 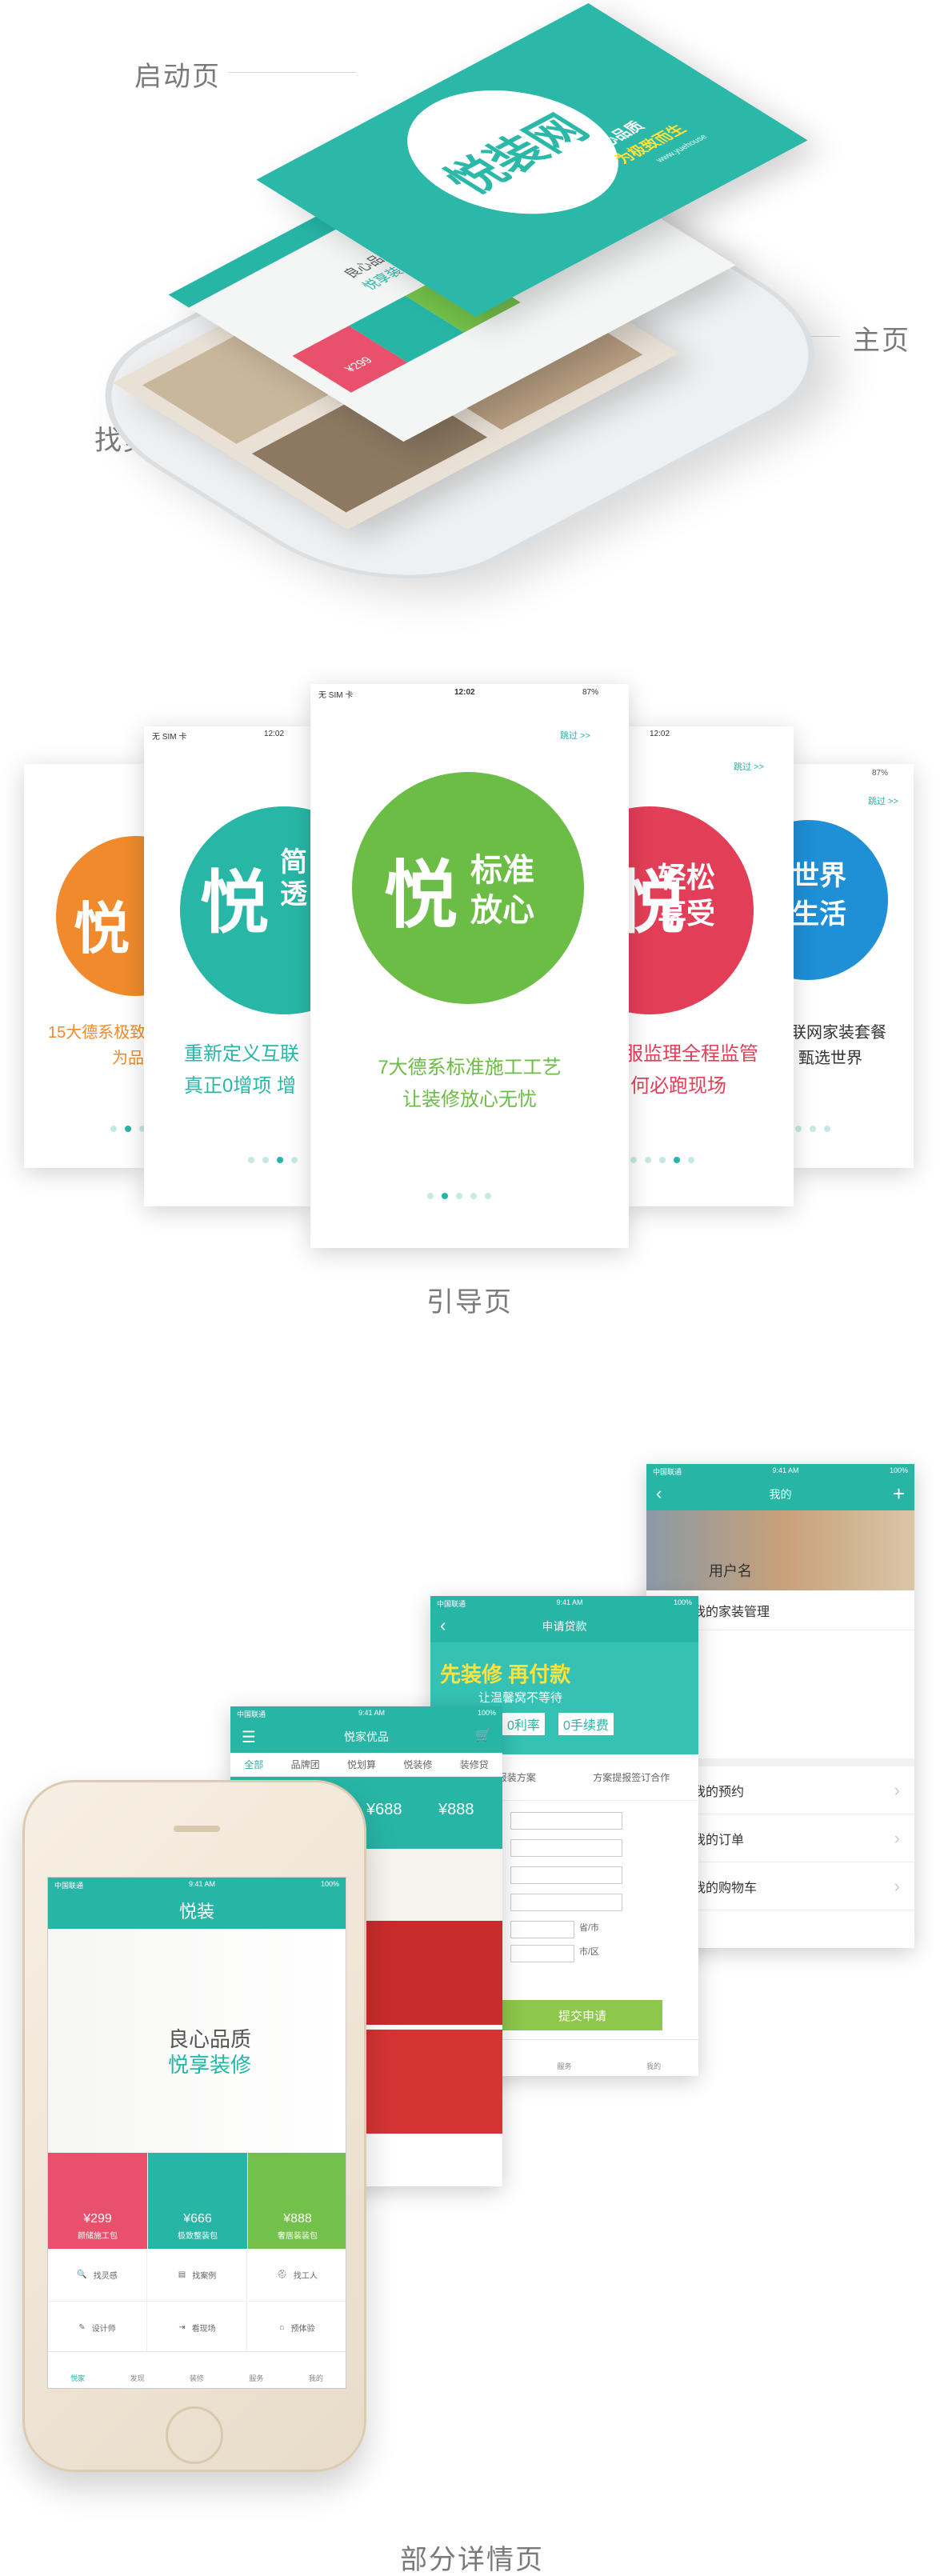 What do you see at coordinates (710, 966) in the screenshot?
I see `guide-card-4: 12:02 跳过 >> 悦 轻松 享受 服监理全程监管 何必跑现场` at bounding box center [710, 966].